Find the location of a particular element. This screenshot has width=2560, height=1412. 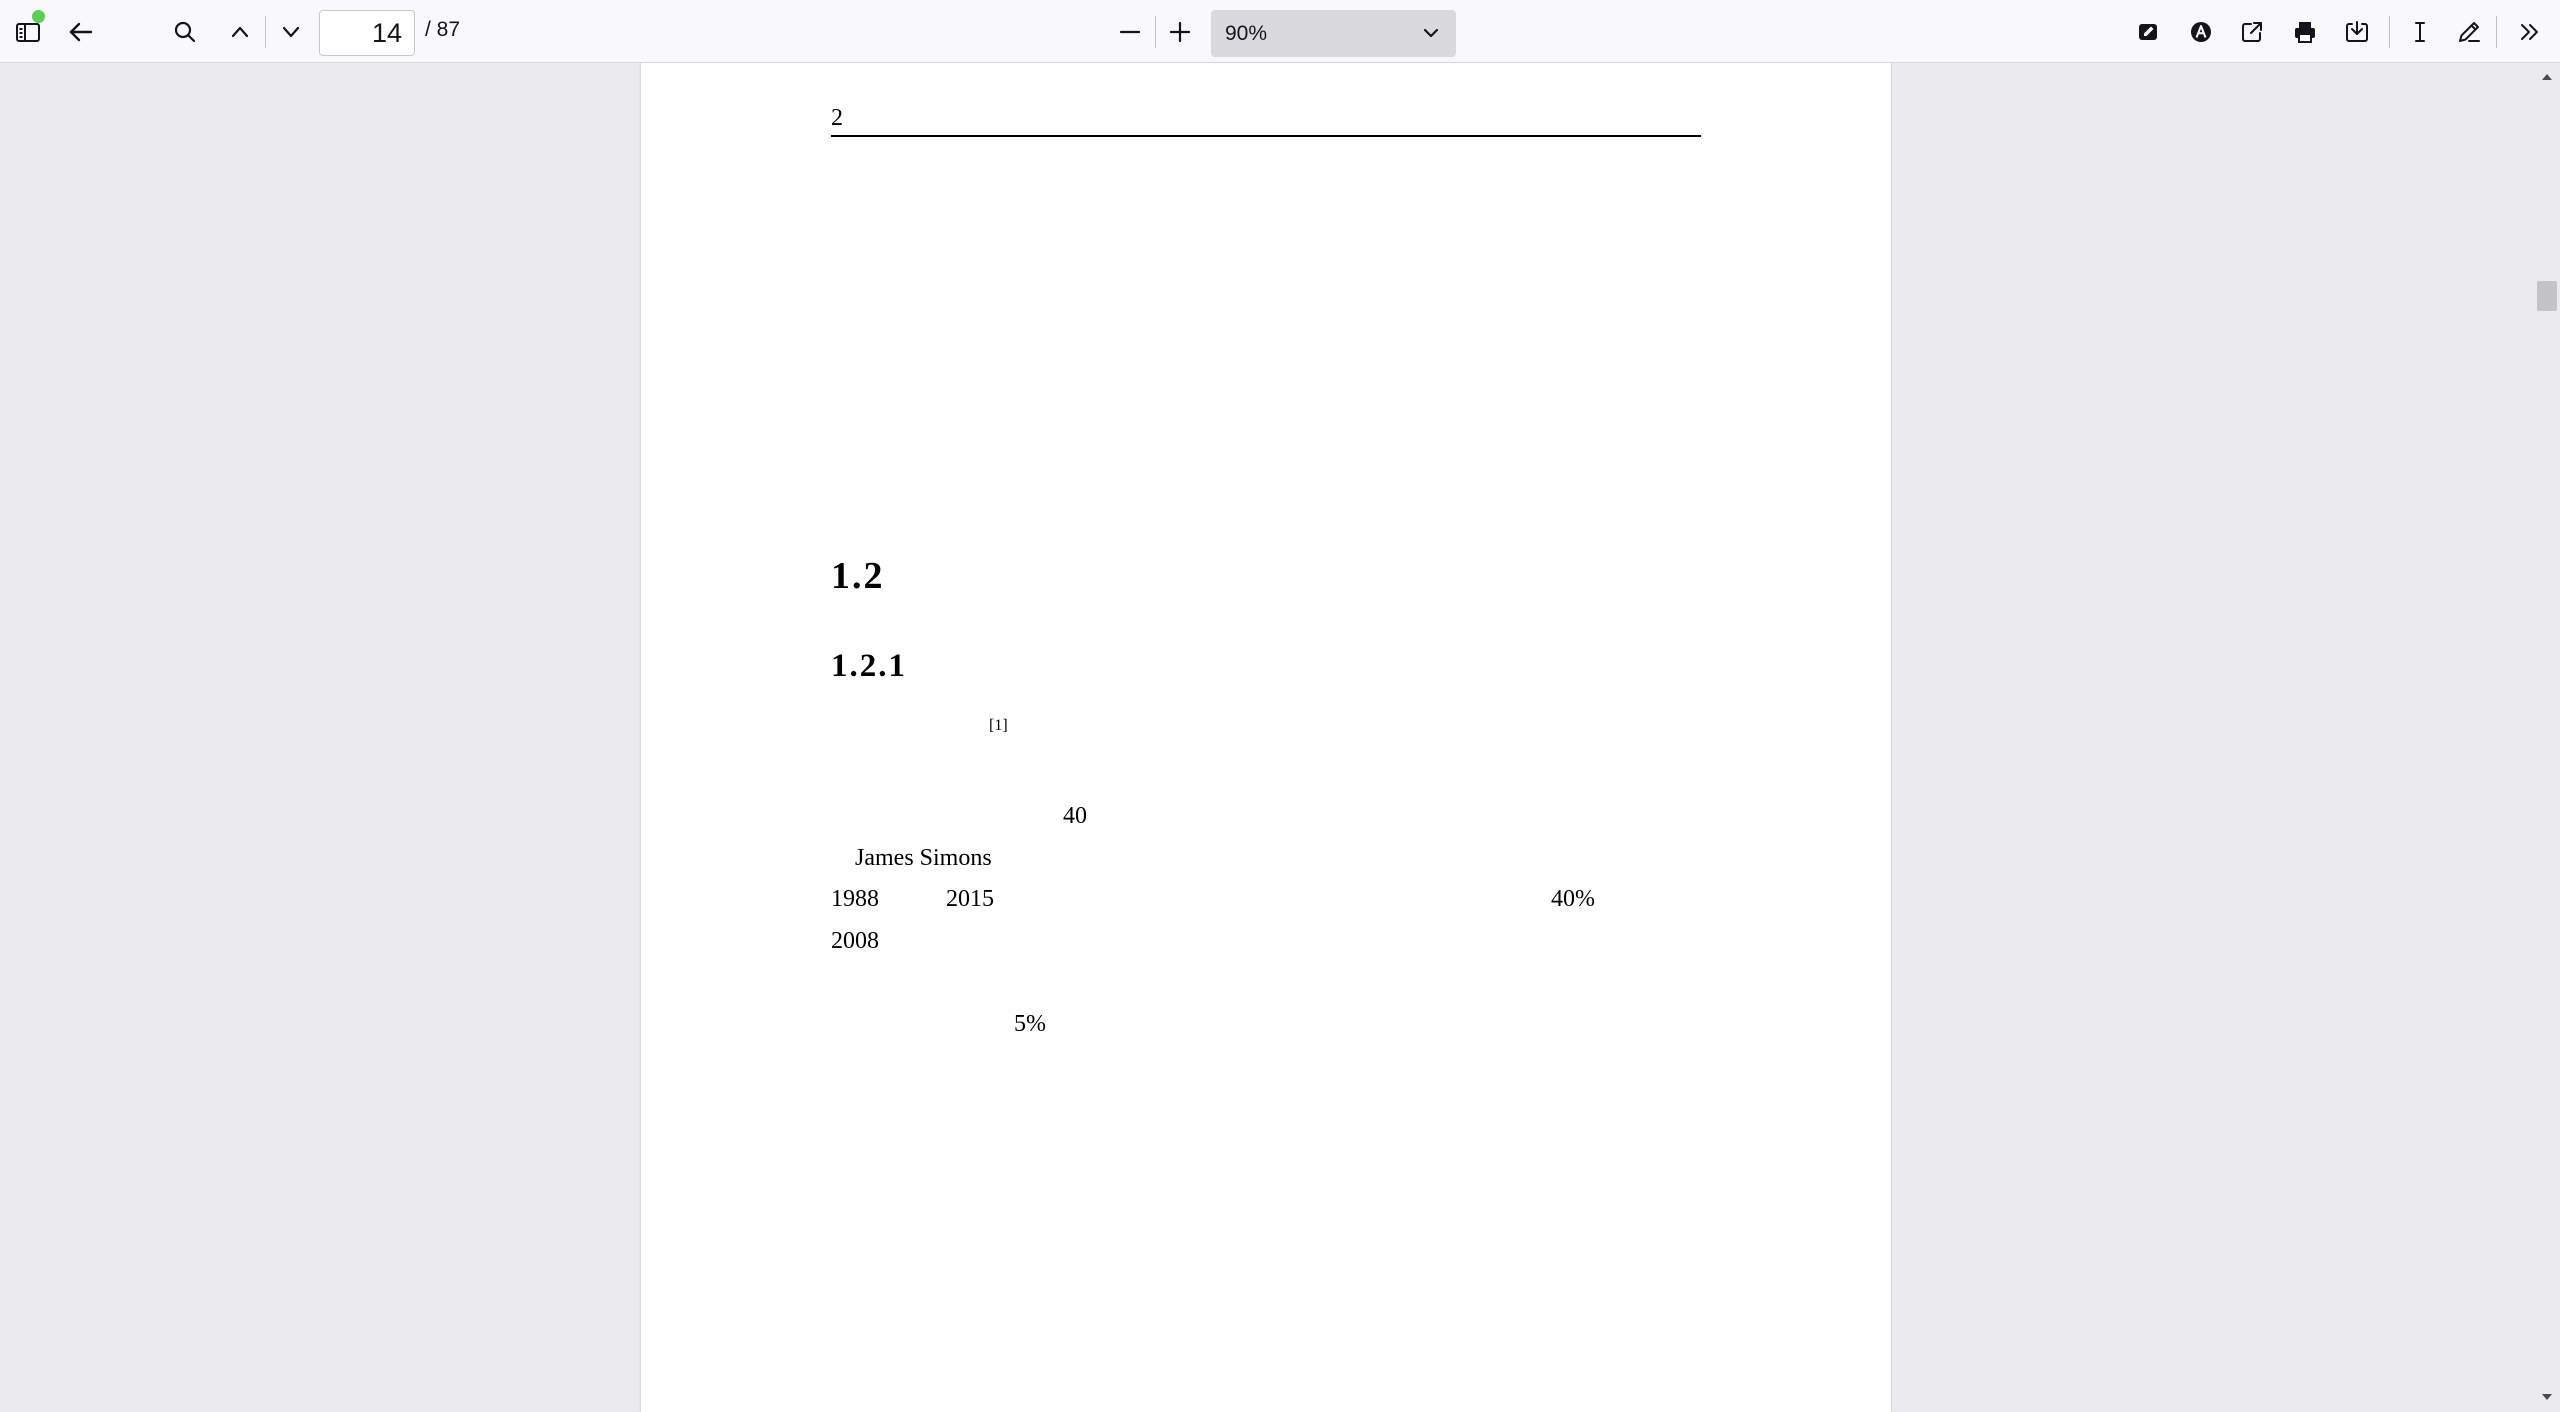

chevron-up-icon is located at coordinates (240, 32).